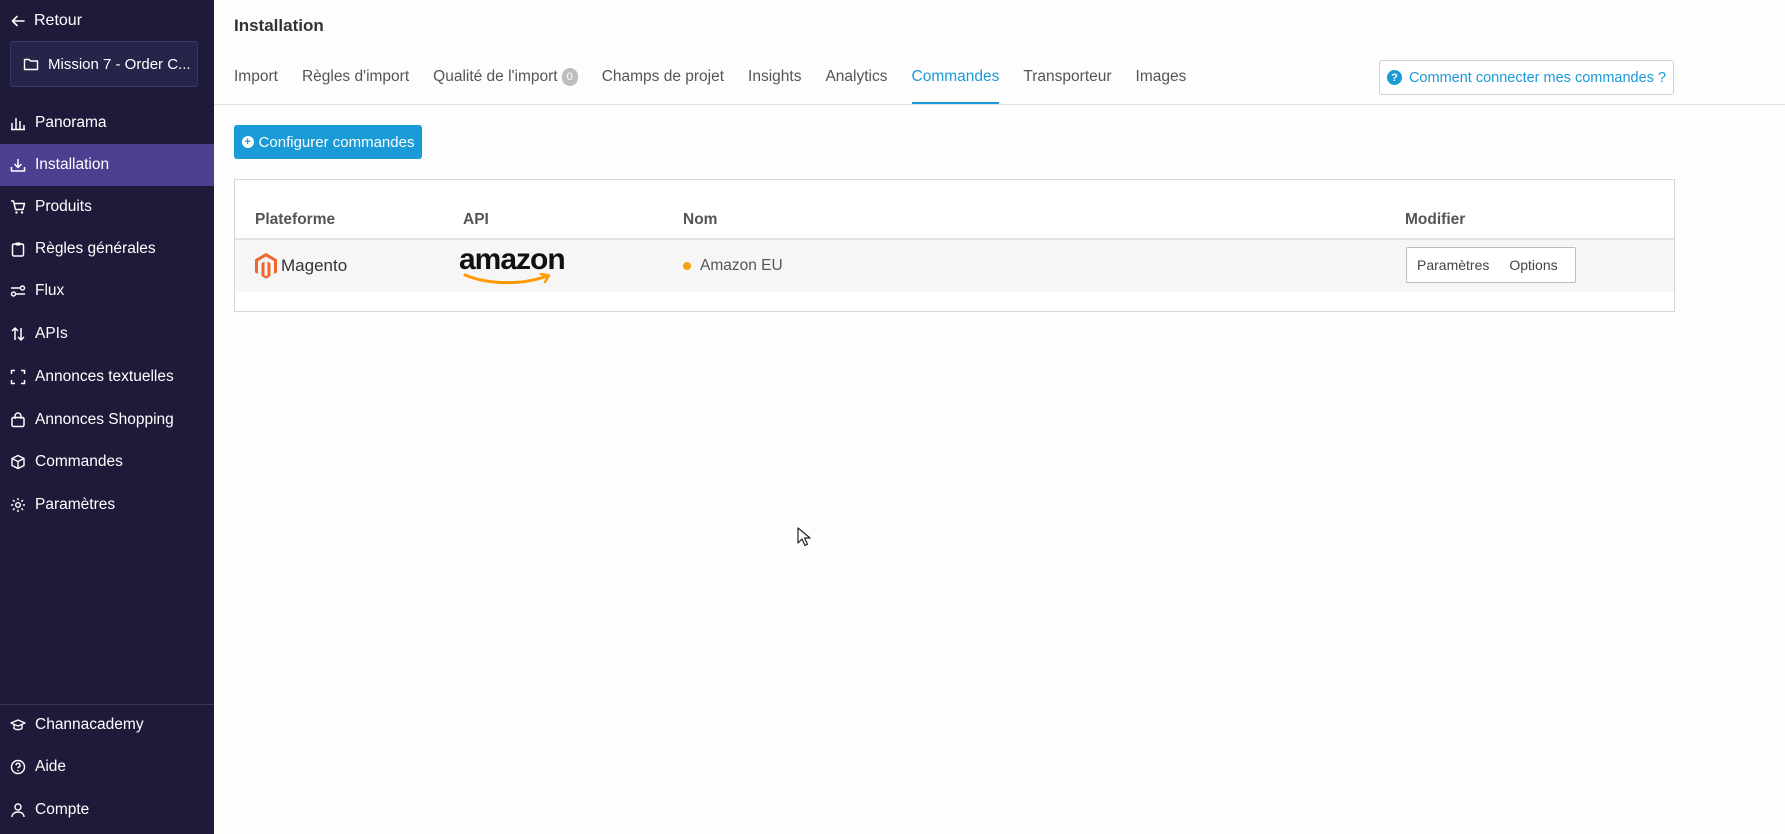  What do you see at coordinates (72, 164) in the screenshot?
I see `sidebar-item-label: Installation` at bounding box center [72, 164].